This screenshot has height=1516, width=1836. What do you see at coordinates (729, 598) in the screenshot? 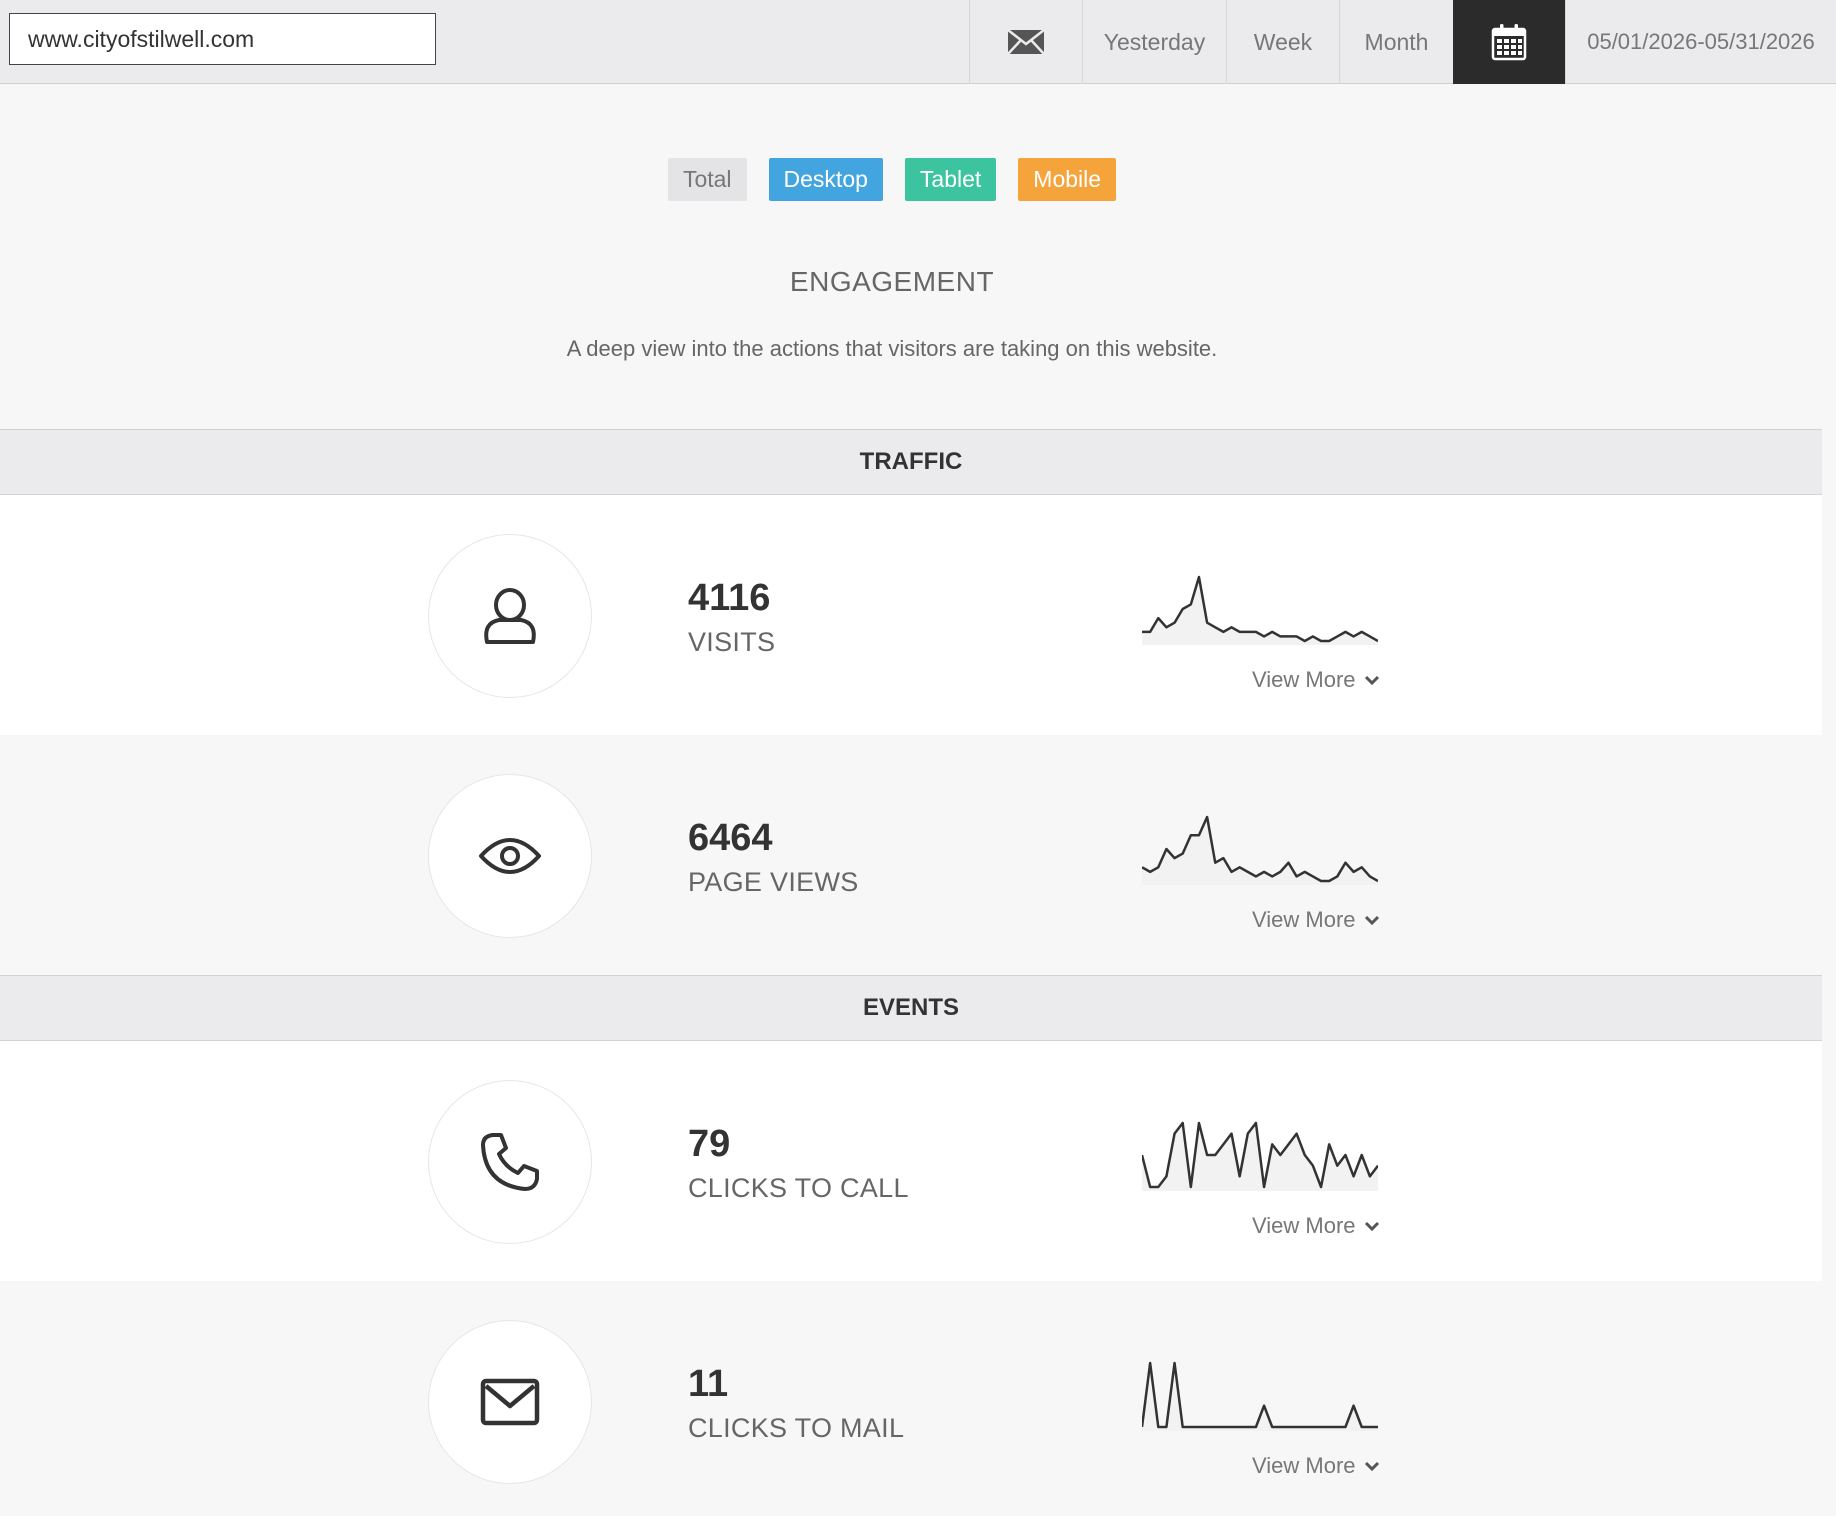
I see `metric-value: 4116` at bounding box center [729, 598].